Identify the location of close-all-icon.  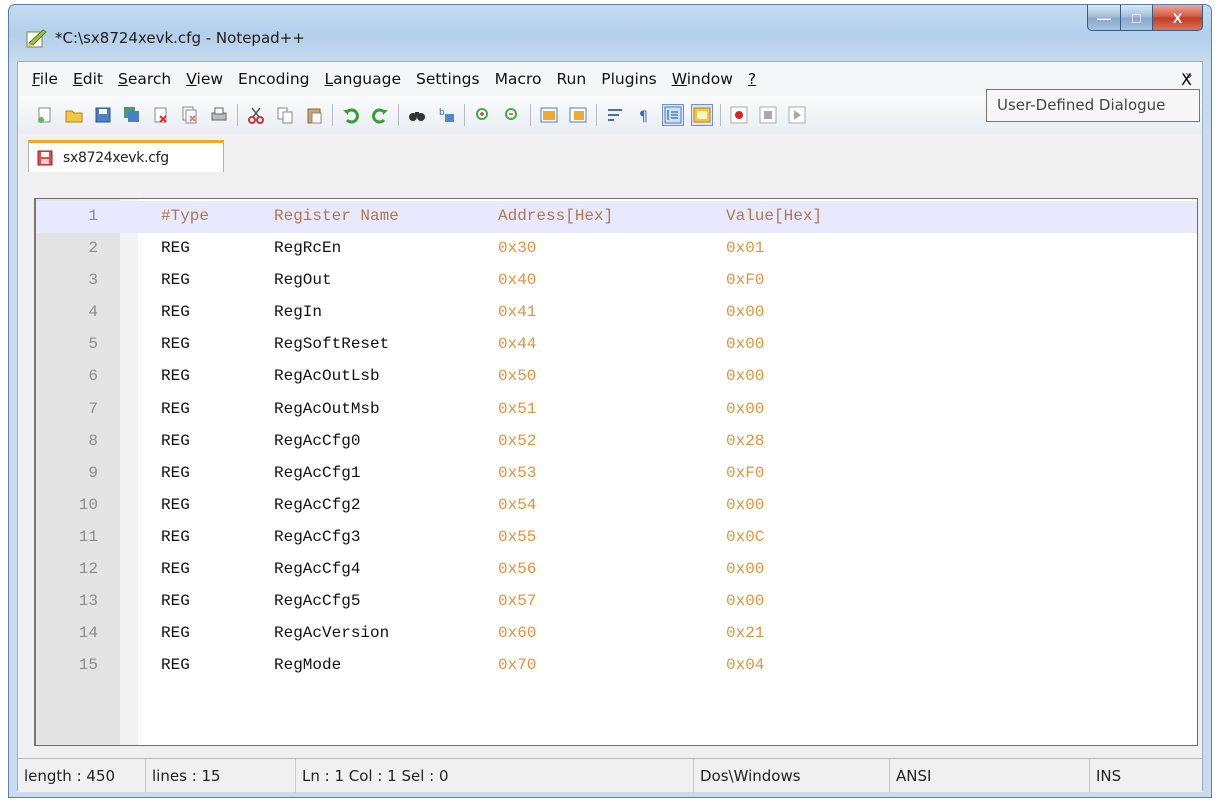
(189, 115).